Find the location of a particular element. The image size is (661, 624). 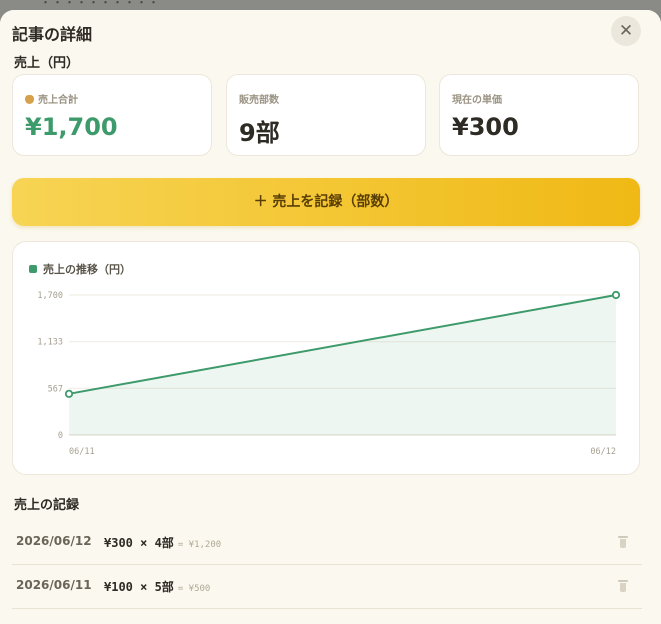

stat-value: ¥300 is located at coordinates (485, 127).